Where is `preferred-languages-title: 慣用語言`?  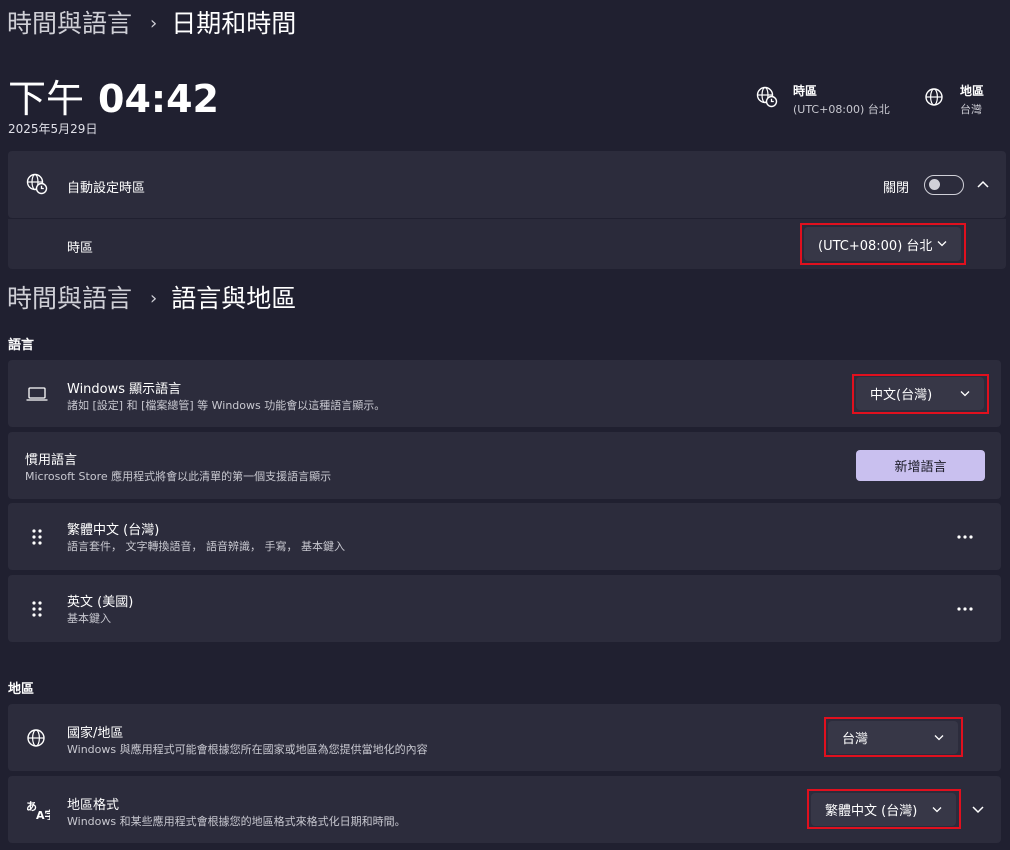
preferred-languages-title: 慣用語言 is located at coordinates (51, 460).